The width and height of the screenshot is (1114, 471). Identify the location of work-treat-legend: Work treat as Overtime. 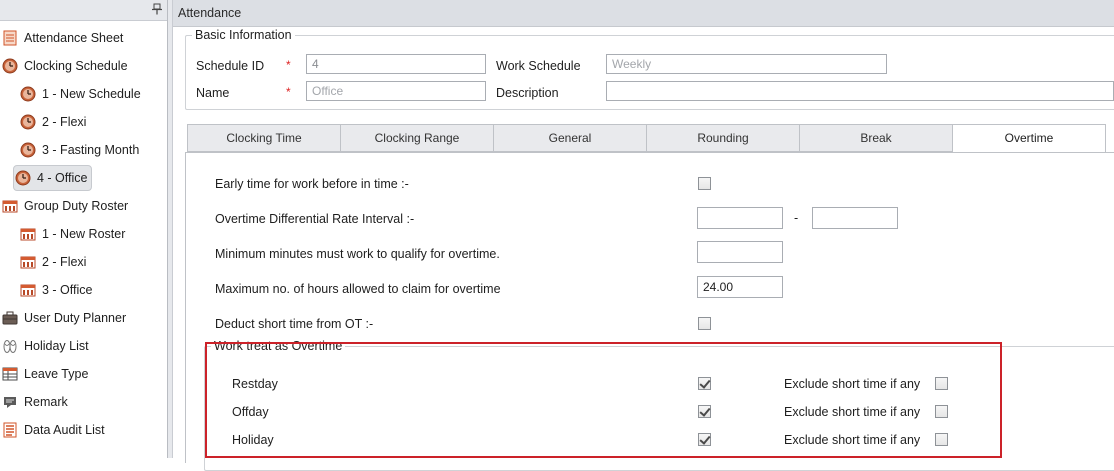
(278, 346).